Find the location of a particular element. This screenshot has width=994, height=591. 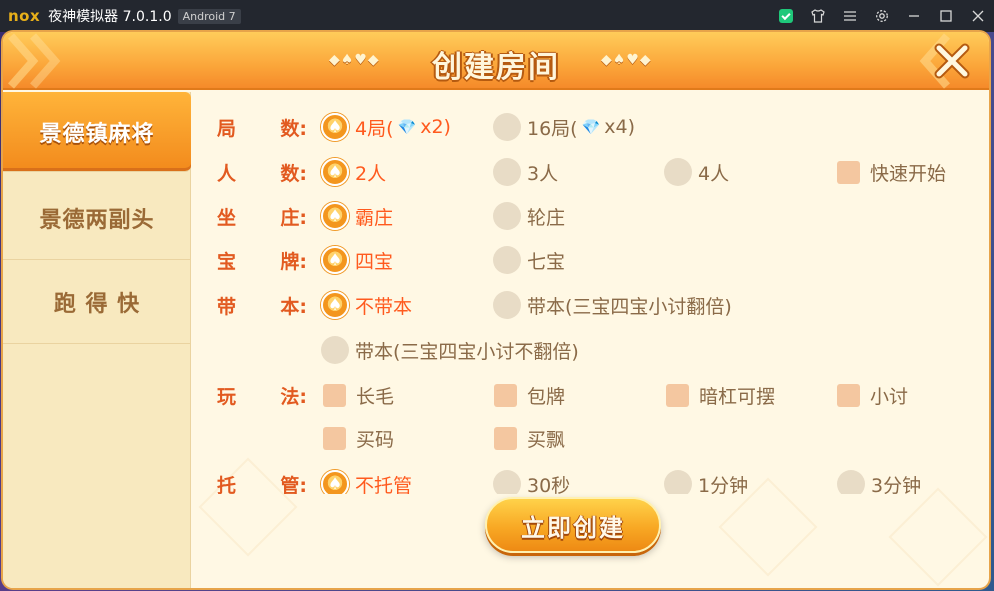

option-no-hosting: ♠ 不托管 is located at coordinates (366, 482).